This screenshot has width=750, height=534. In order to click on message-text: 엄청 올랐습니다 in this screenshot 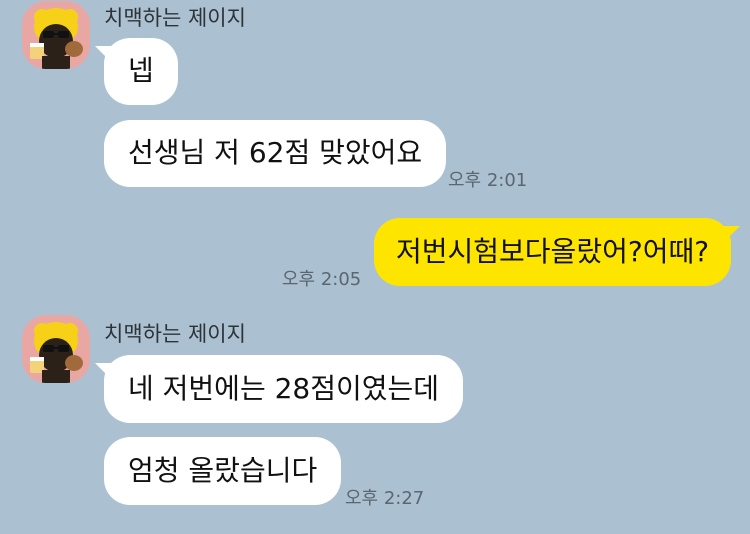, I will do `click(223, 470)`.